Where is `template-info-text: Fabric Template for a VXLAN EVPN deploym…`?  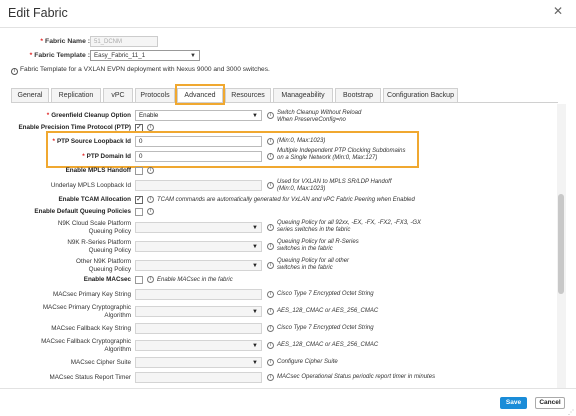 template-info-text: Fabric Template for a VXLAN EVPN deploym… is located at coordinates (145, 69).